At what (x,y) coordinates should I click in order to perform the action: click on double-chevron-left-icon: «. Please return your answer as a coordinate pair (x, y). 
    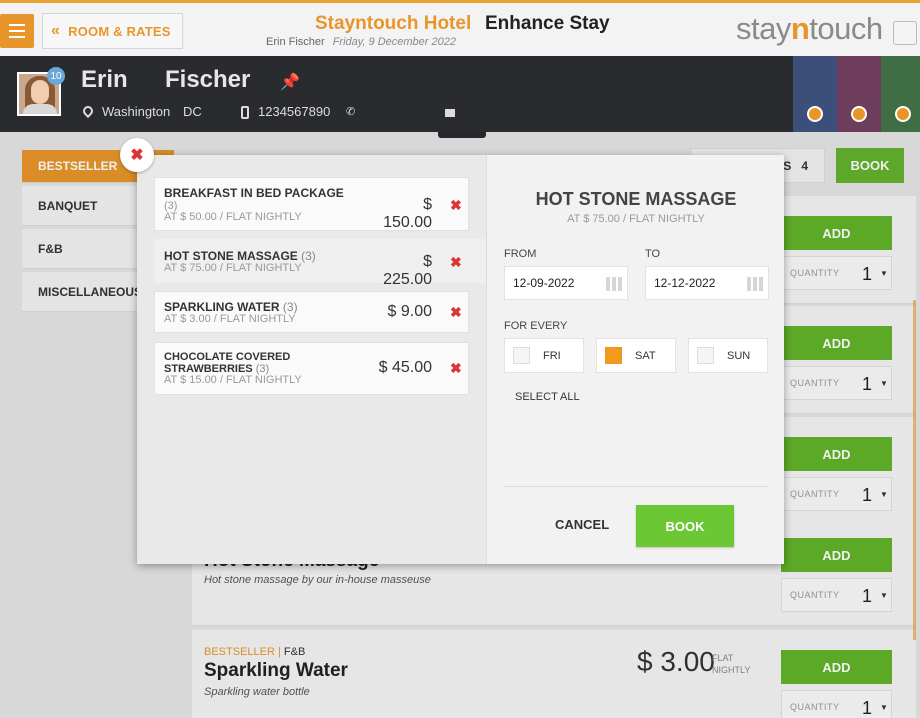
    Looking at the image, I should click on (56, 30).